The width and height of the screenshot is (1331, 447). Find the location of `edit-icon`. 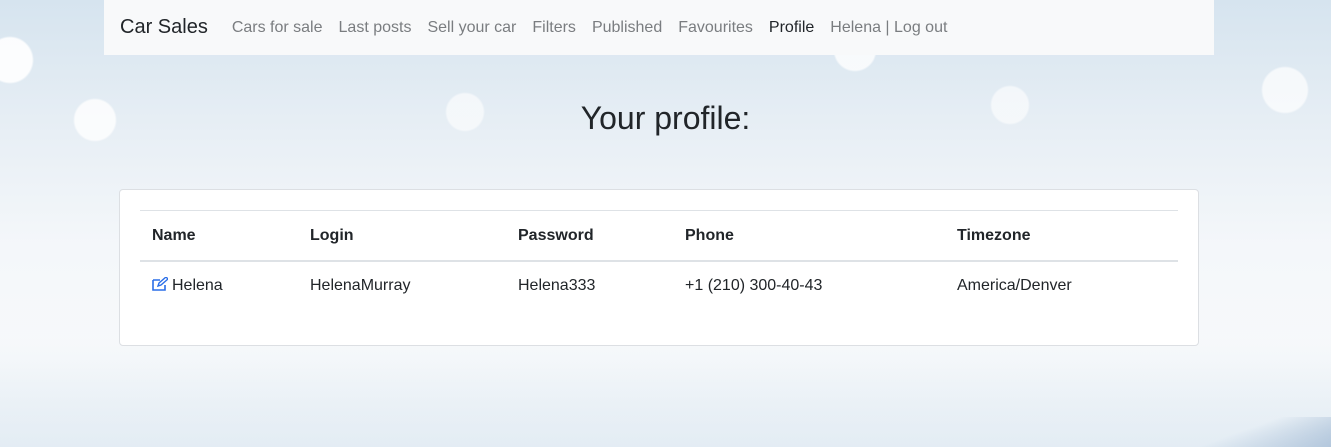

edit-icon is located at coordinates (160, 284).